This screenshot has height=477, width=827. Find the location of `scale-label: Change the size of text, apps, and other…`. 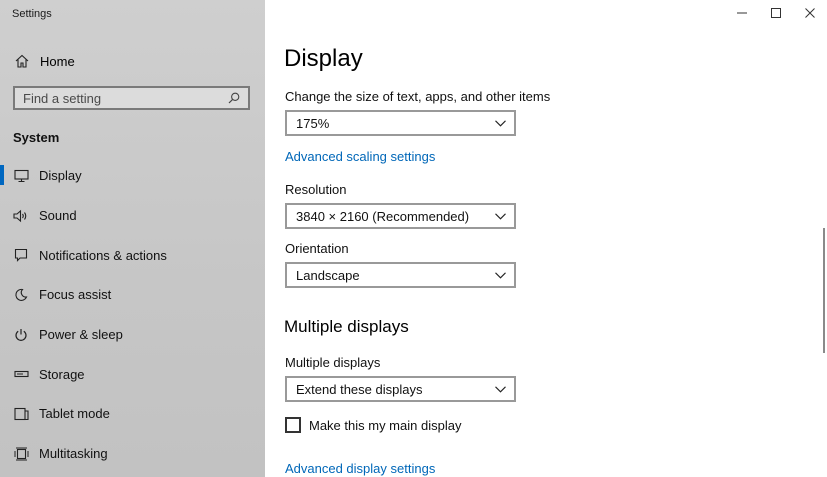

scale-label: Change the size of text, apps, and other… is located at coordinates (418, 96).